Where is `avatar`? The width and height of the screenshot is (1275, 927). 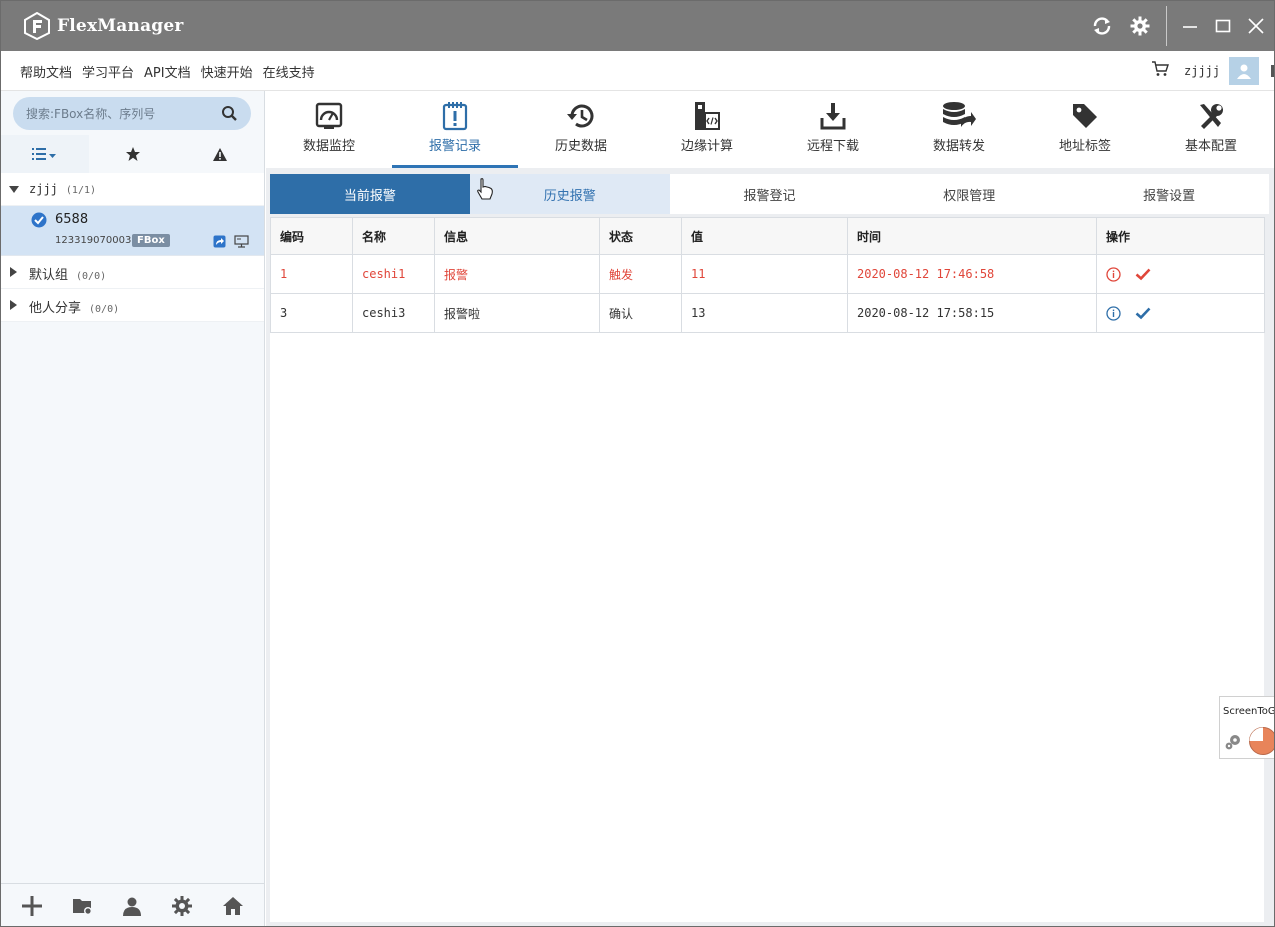
avatar is located at coordinates (1244, 71).